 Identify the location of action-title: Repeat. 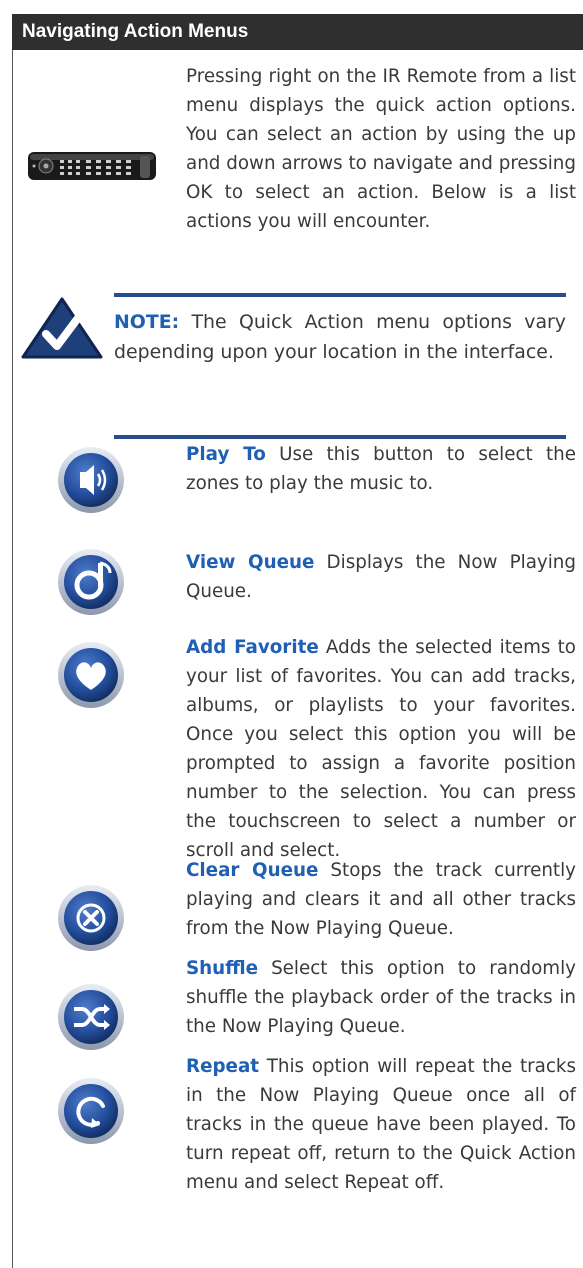
(223, 1066).